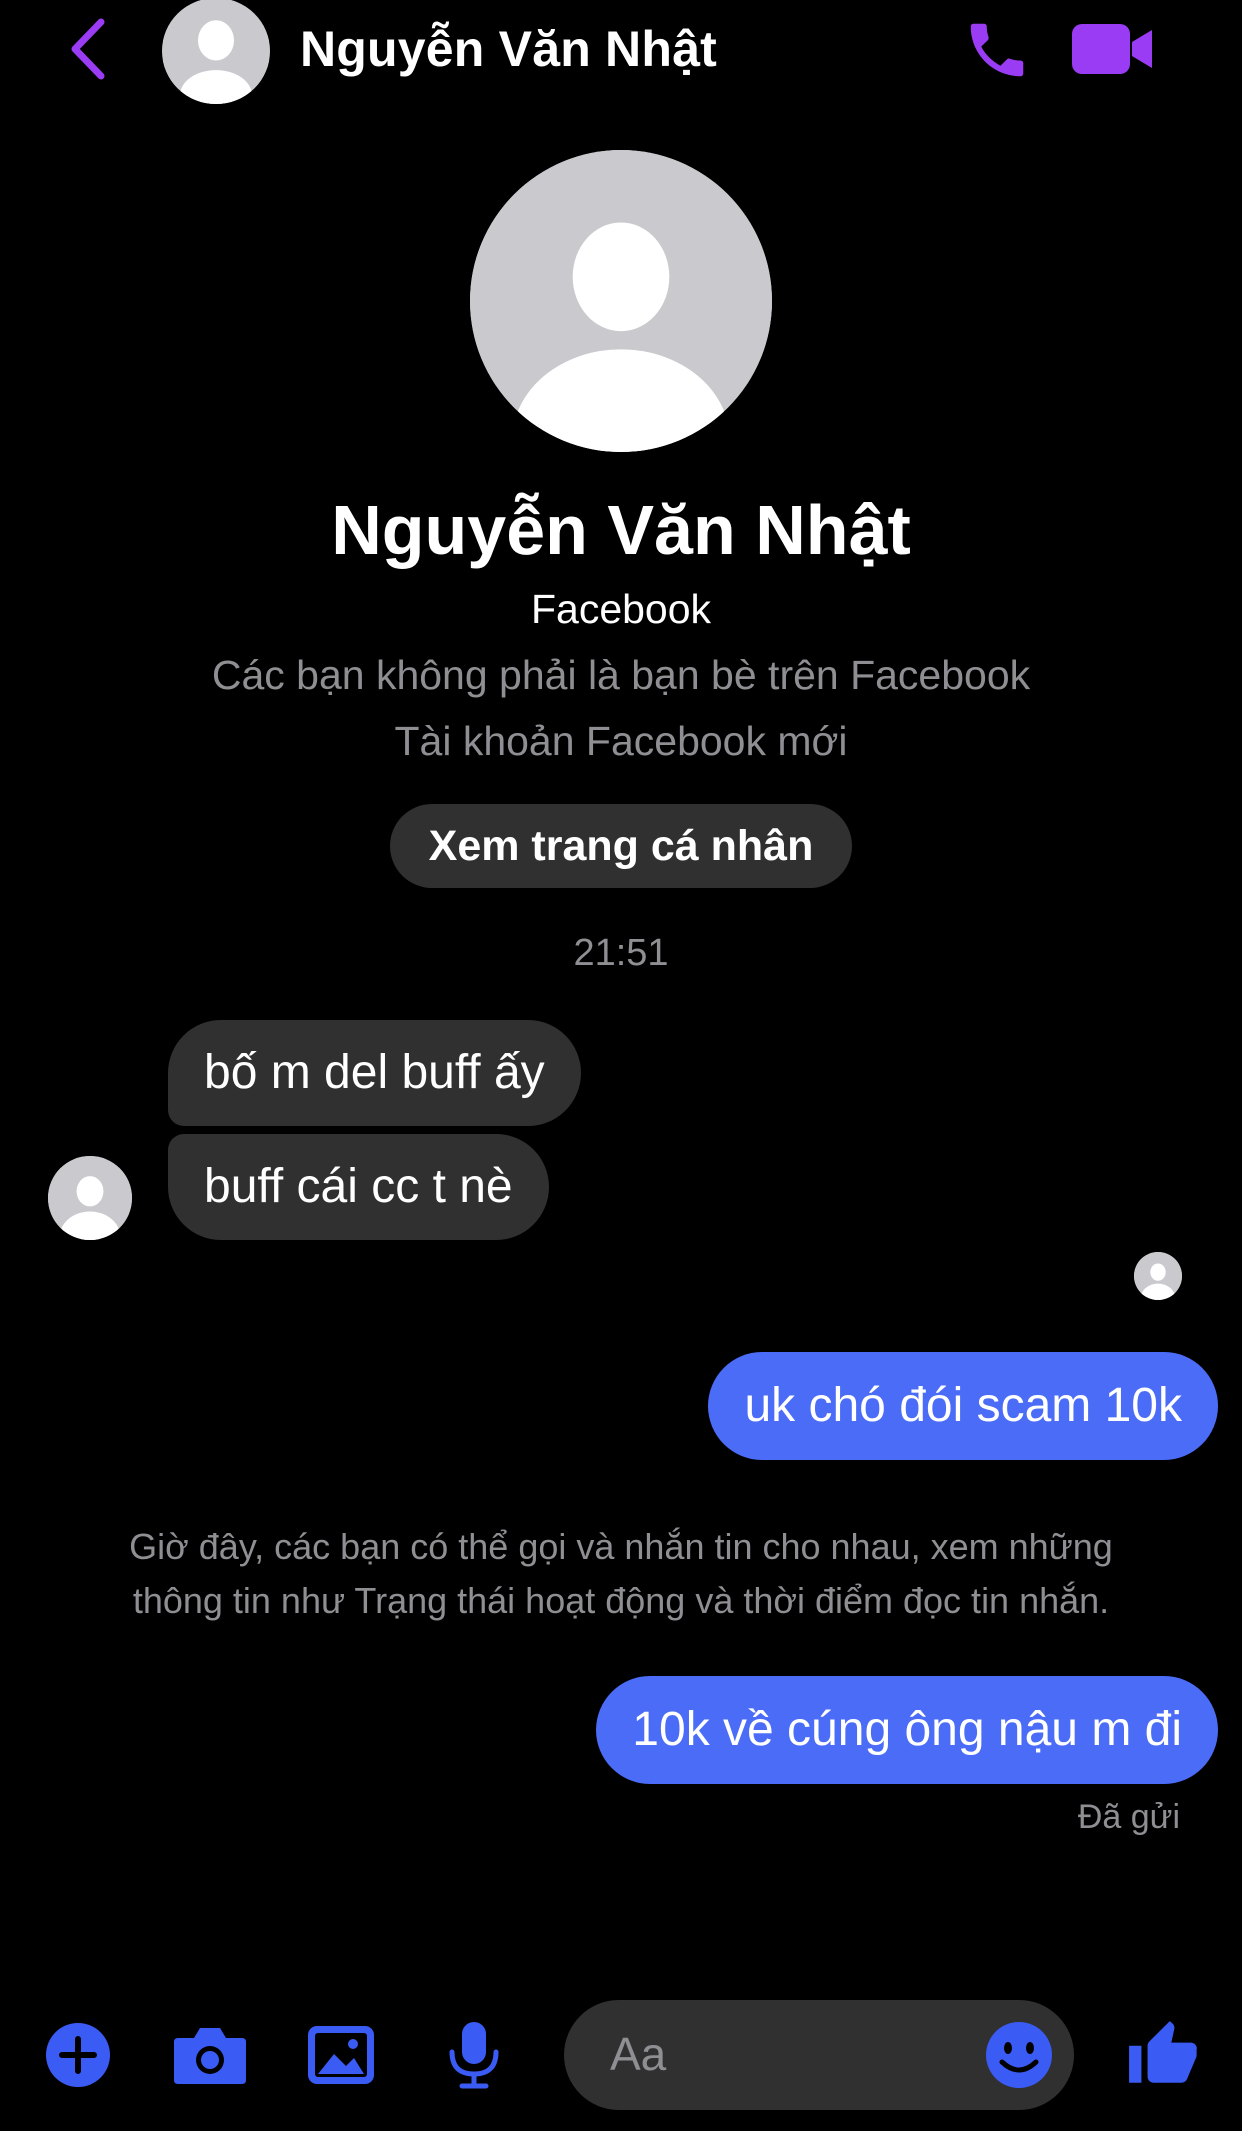 The image size is (1242, 2131). I want to click on phone-icon, so click(997, 50).